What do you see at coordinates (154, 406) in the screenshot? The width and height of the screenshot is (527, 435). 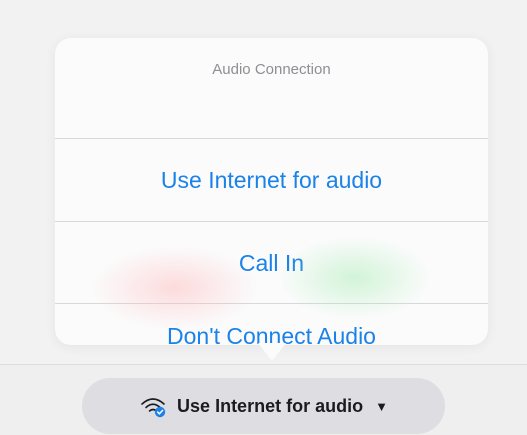 I see `wifi-audio-icon` at bounding box center [154, 406].